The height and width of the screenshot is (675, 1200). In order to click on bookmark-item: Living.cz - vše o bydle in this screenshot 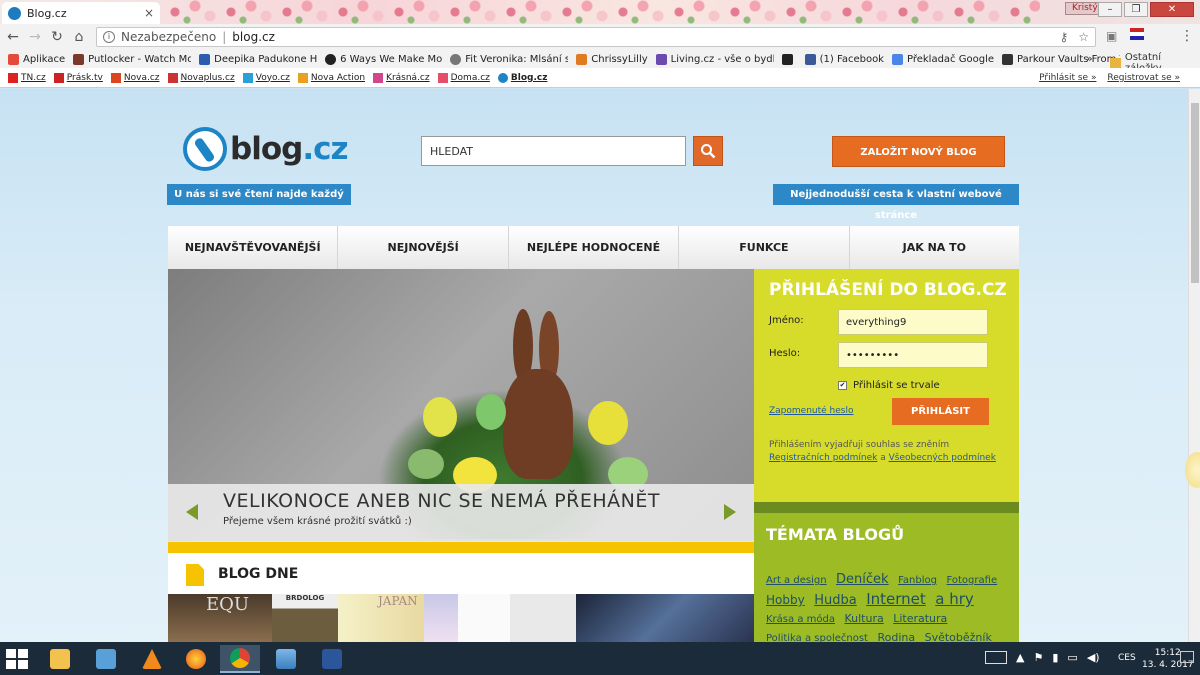, I will do `click(714, 59)`.